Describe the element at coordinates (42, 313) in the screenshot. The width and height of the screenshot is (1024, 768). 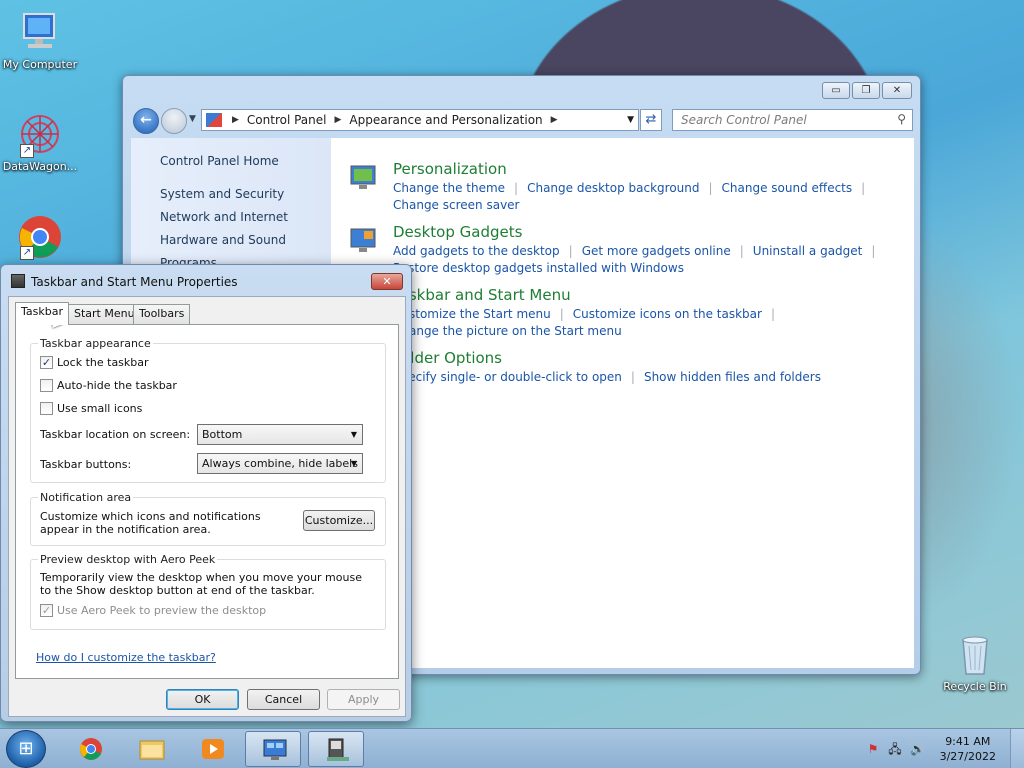
I see `tab-taskbar: Taskbar` at that location.